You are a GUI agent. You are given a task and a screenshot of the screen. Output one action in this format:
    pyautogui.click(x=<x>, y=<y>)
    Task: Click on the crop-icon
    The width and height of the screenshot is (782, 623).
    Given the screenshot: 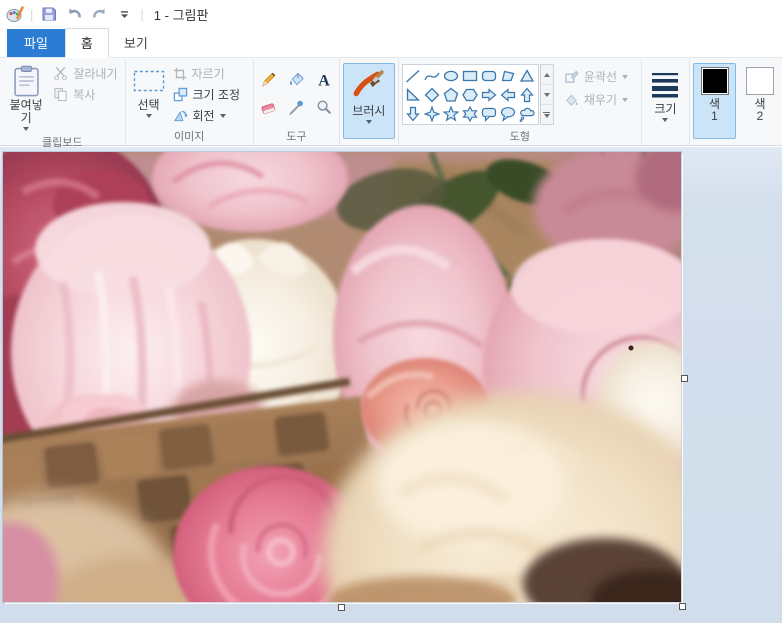 What is the action you would take?
    pyautogui.click(x=180, y=74)
    